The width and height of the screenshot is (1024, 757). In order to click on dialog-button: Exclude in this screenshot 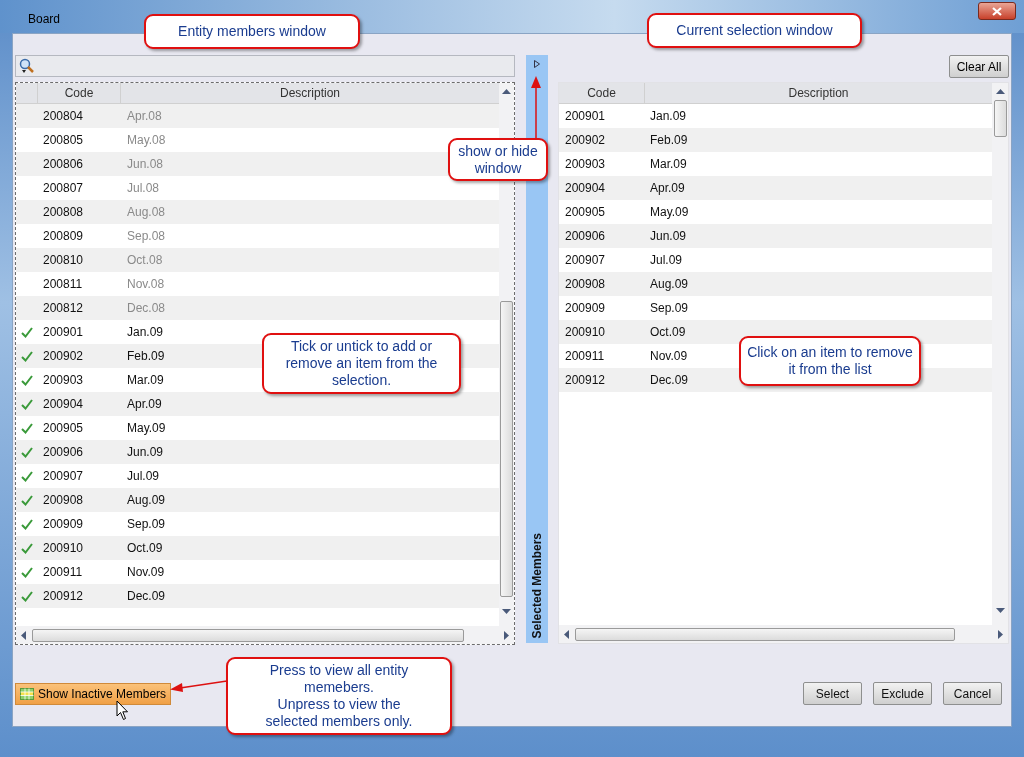, I will do `click(902, 693)`.